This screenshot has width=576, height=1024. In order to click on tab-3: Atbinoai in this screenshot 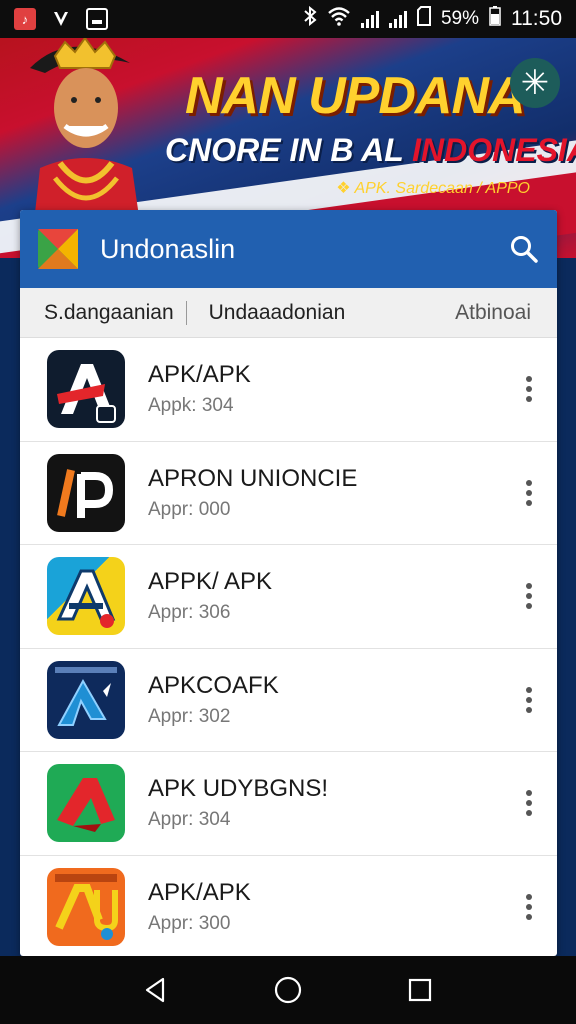, I will do `click(495, 313)`.